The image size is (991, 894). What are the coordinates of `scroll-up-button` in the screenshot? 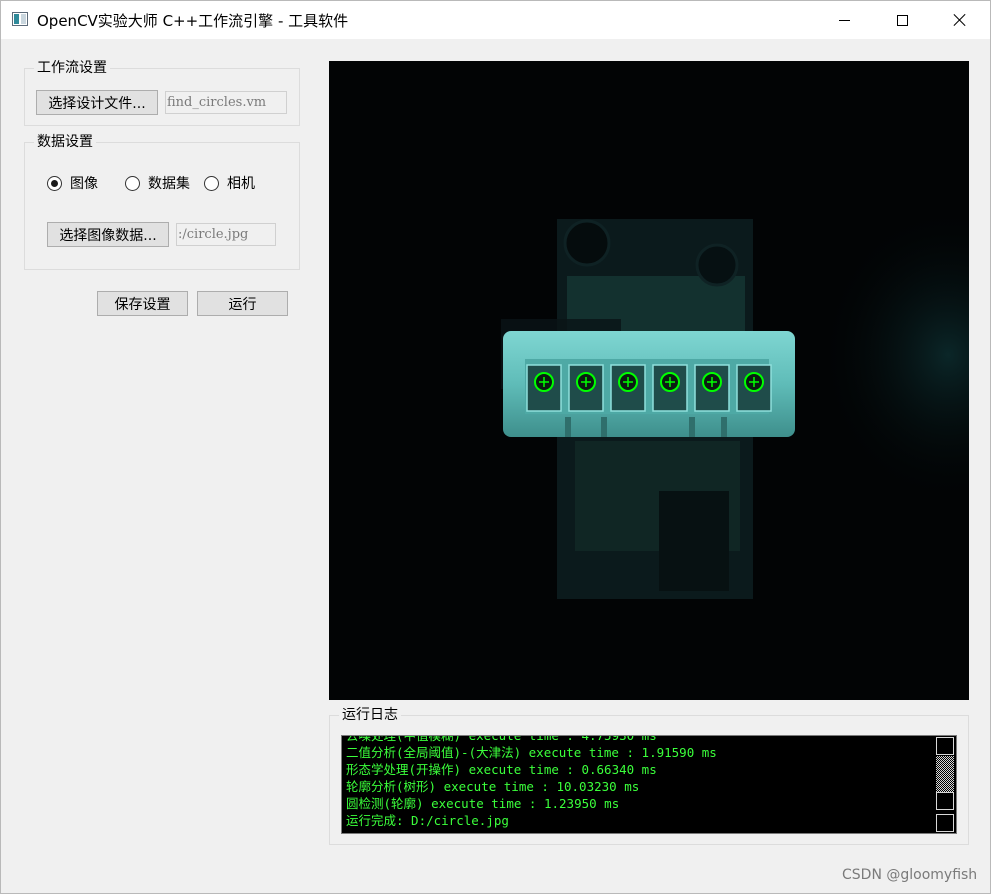 It's located at (945, 746).